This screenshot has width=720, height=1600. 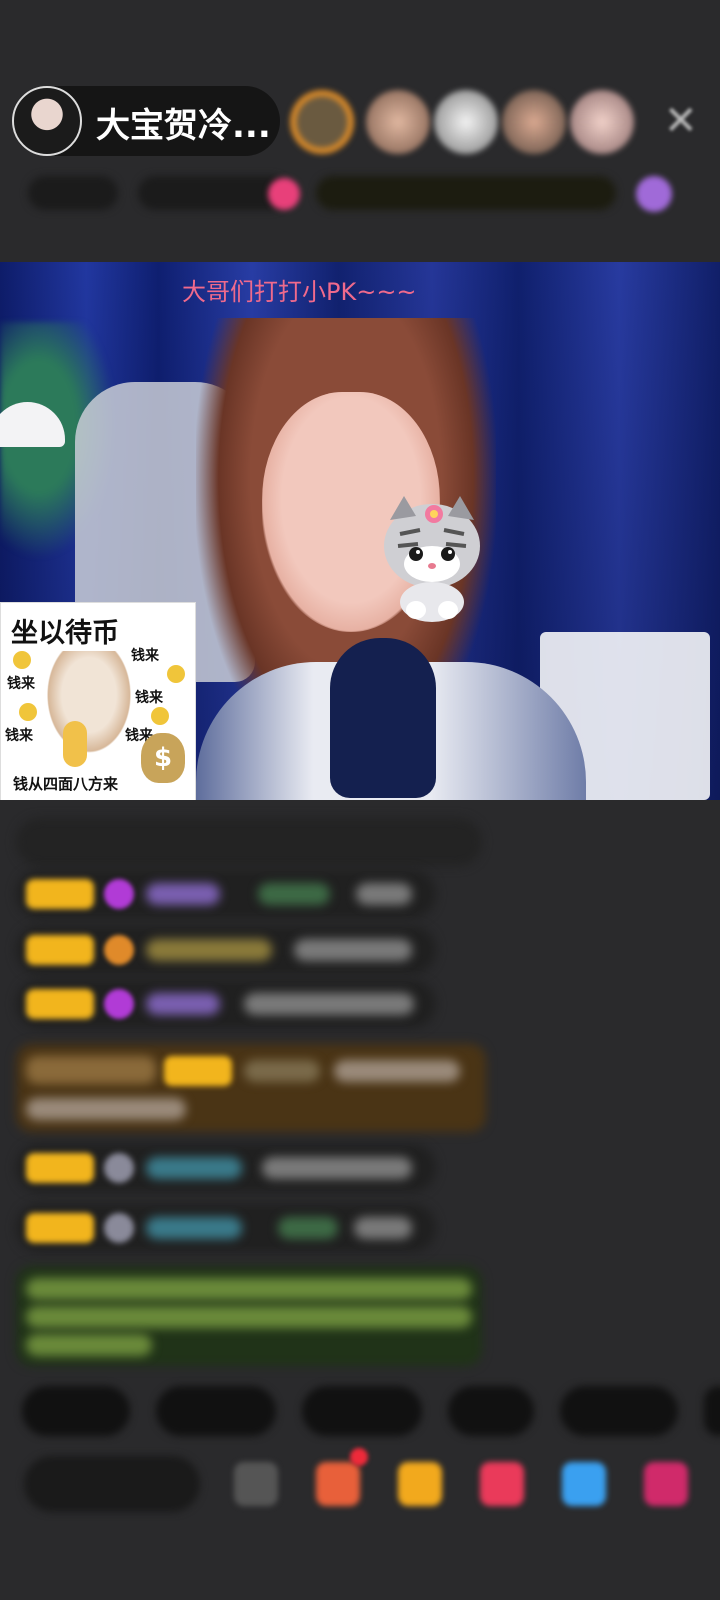 What do you see at coordinates (666, 1484) in the screenshot?
I see `more-gift-icon` at bounding box center [666, 1484].